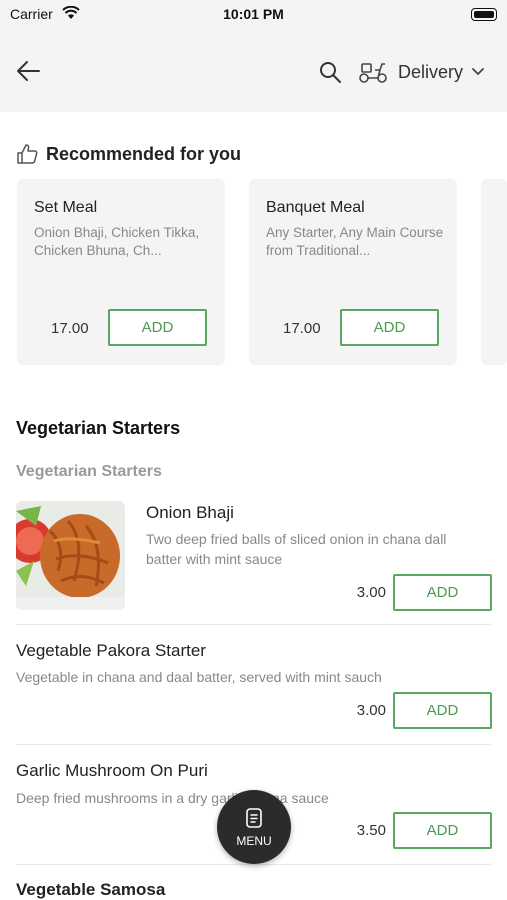 Image resolution: width=507 pixels, height=900 pixels. Describe the element at coordinates (66, 207) in the screenshot. I see `card-title: Set Meal` at that location.